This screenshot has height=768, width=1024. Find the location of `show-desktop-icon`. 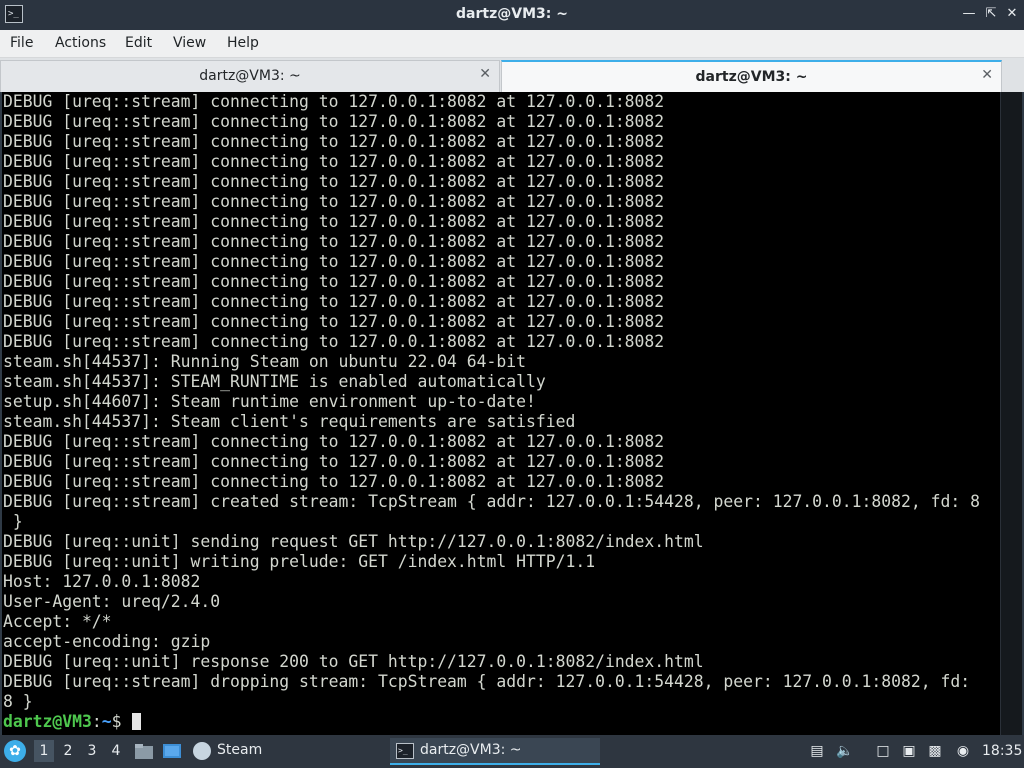

show-desktop-icon is located at coordinates (172, 751).